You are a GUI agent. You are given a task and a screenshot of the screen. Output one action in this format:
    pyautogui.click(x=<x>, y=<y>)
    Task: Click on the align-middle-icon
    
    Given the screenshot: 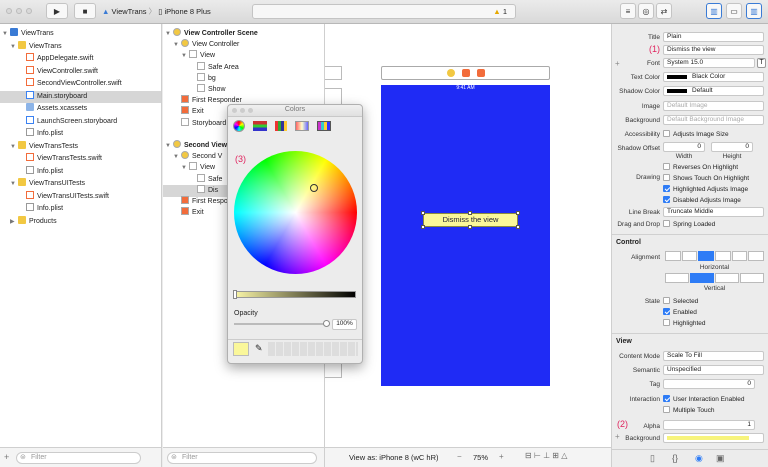 What is the action you would take?
    pyautogui.click(x=702, y=278)
    